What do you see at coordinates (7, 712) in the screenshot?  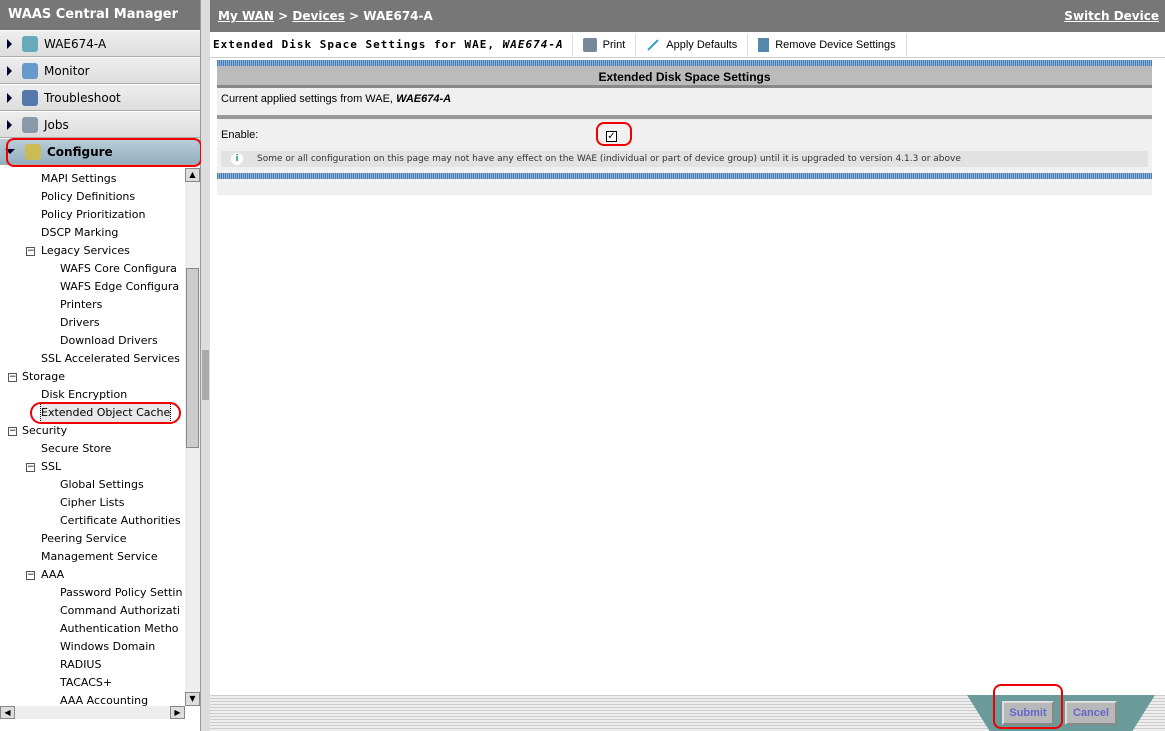 I see `scroll-left-button: ◀` at bounding box center [7, 712].